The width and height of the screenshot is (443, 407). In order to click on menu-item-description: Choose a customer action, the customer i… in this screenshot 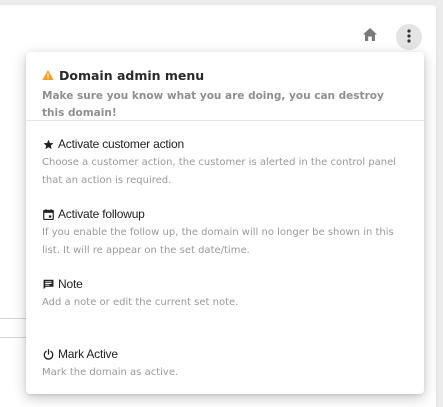, I will do `click(219, 171)`.